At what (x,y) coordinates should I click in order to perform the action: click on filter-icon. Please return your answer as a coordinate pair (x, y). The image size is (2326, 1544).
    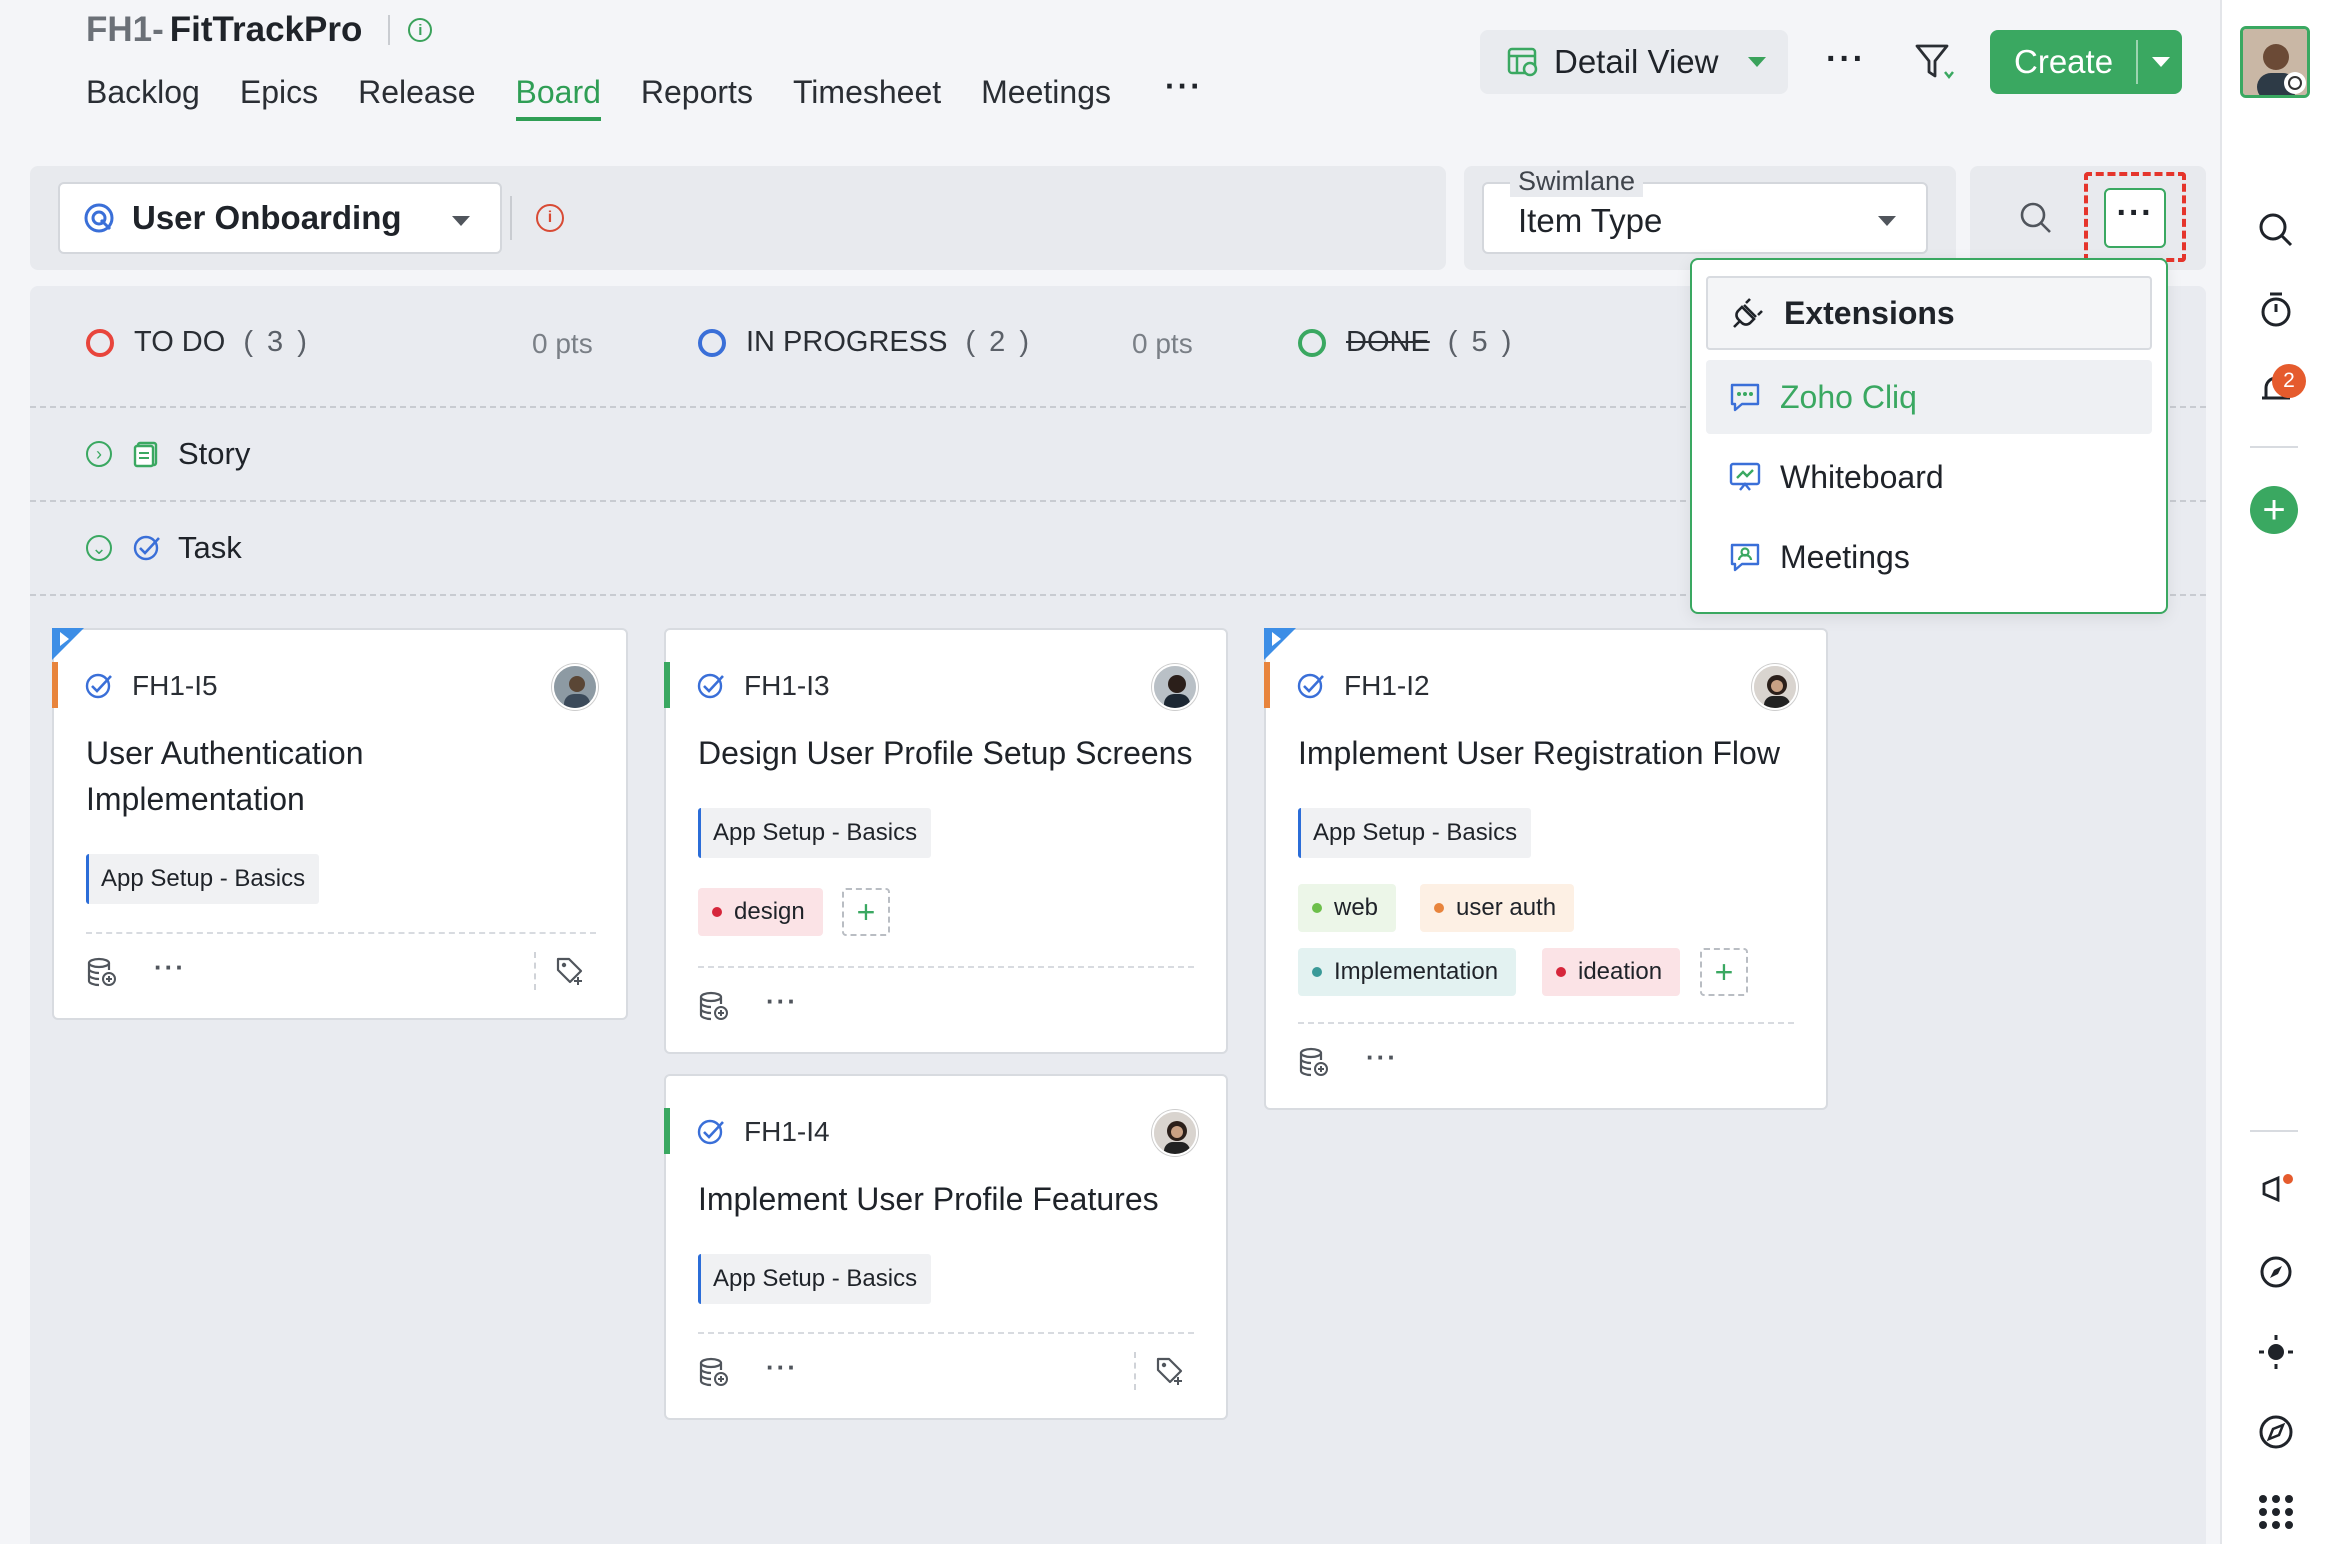
    Looking at the image, I should click on (1935, 62).